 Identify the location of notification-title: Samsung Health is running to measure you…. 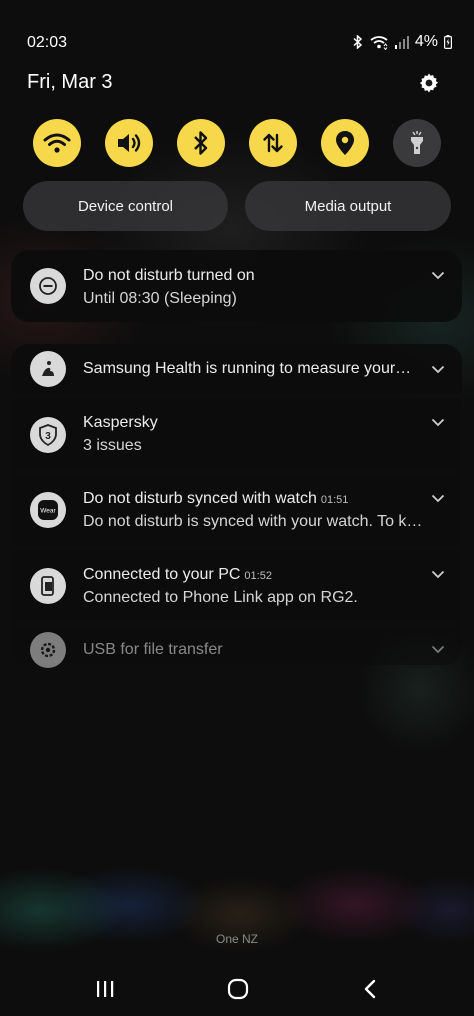
(247, 368).